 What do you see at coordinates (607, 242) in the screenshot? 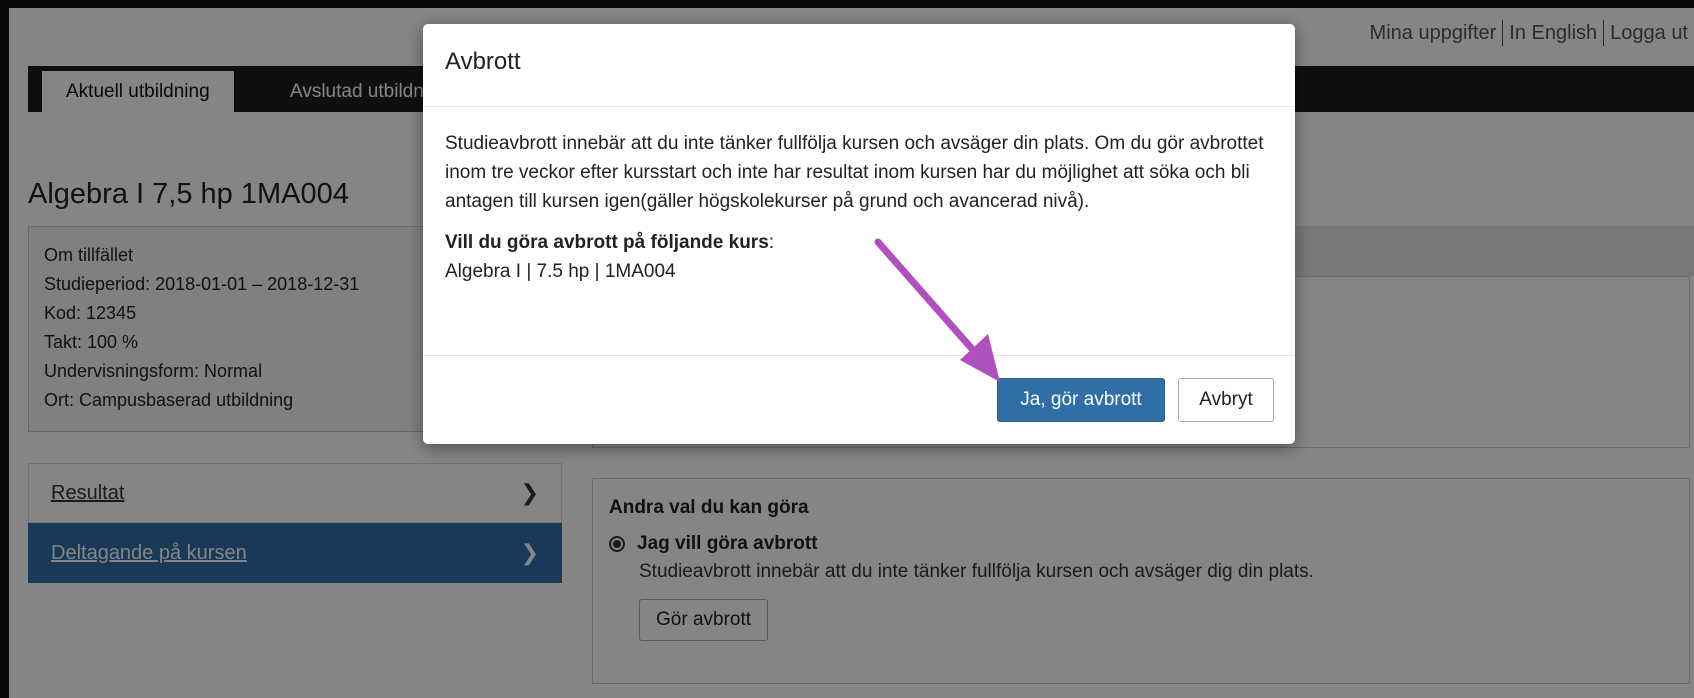
I see `question-text: Vill du göra avbrott på följande kurs` at bounding box center [607, 242].